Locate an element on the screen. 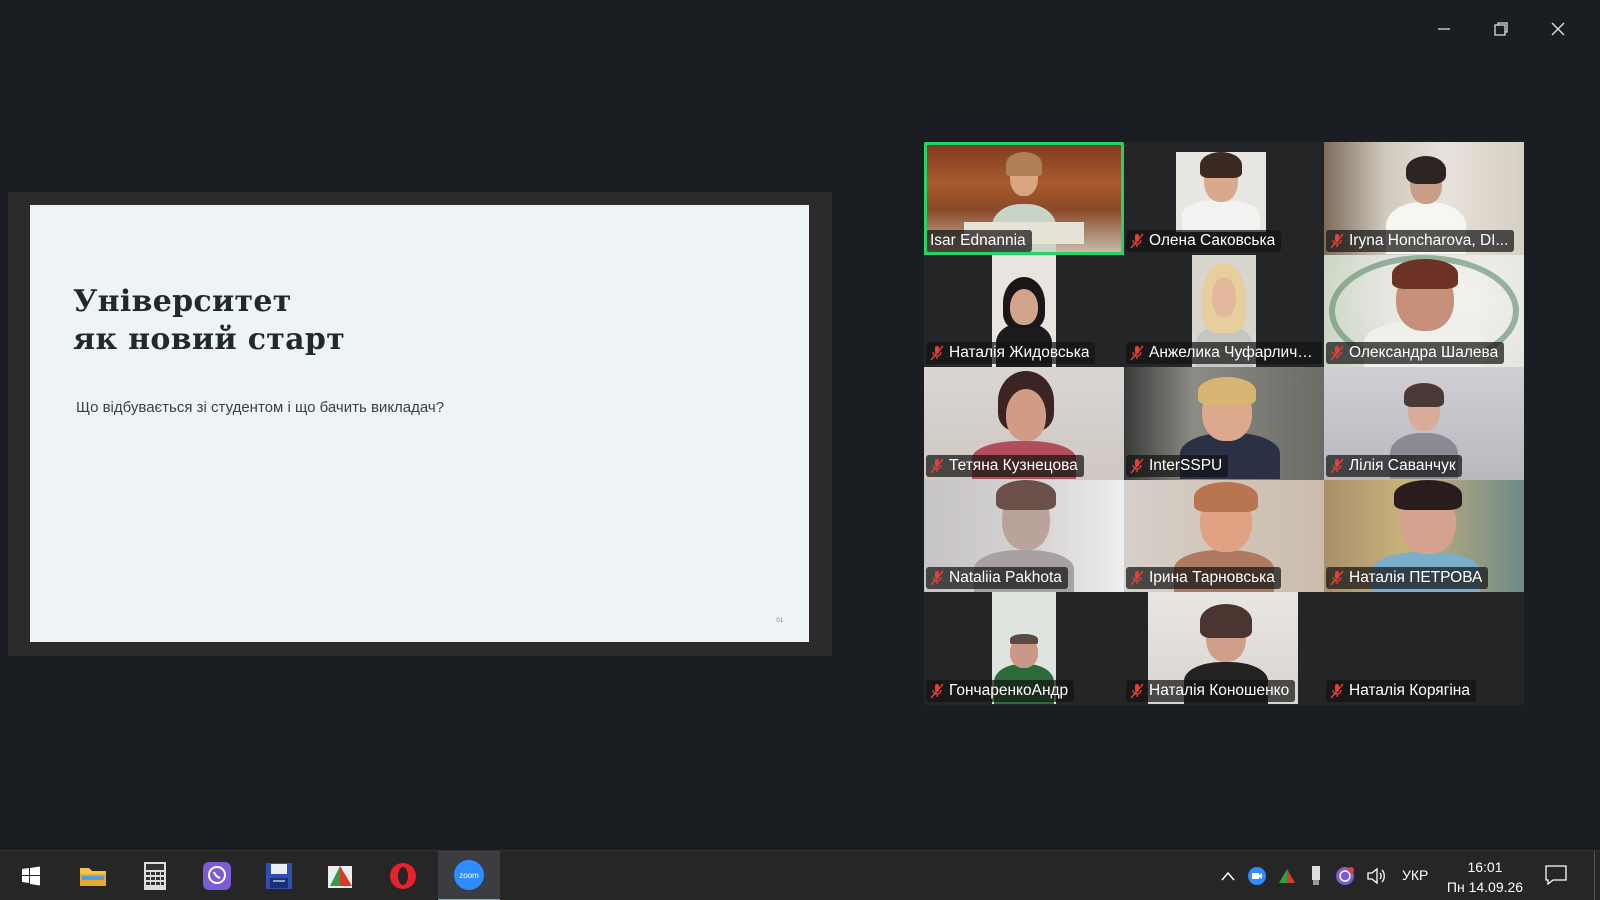 This screenshot has width=1600, height=900. opera-icon is located at coordinates (403, 876).